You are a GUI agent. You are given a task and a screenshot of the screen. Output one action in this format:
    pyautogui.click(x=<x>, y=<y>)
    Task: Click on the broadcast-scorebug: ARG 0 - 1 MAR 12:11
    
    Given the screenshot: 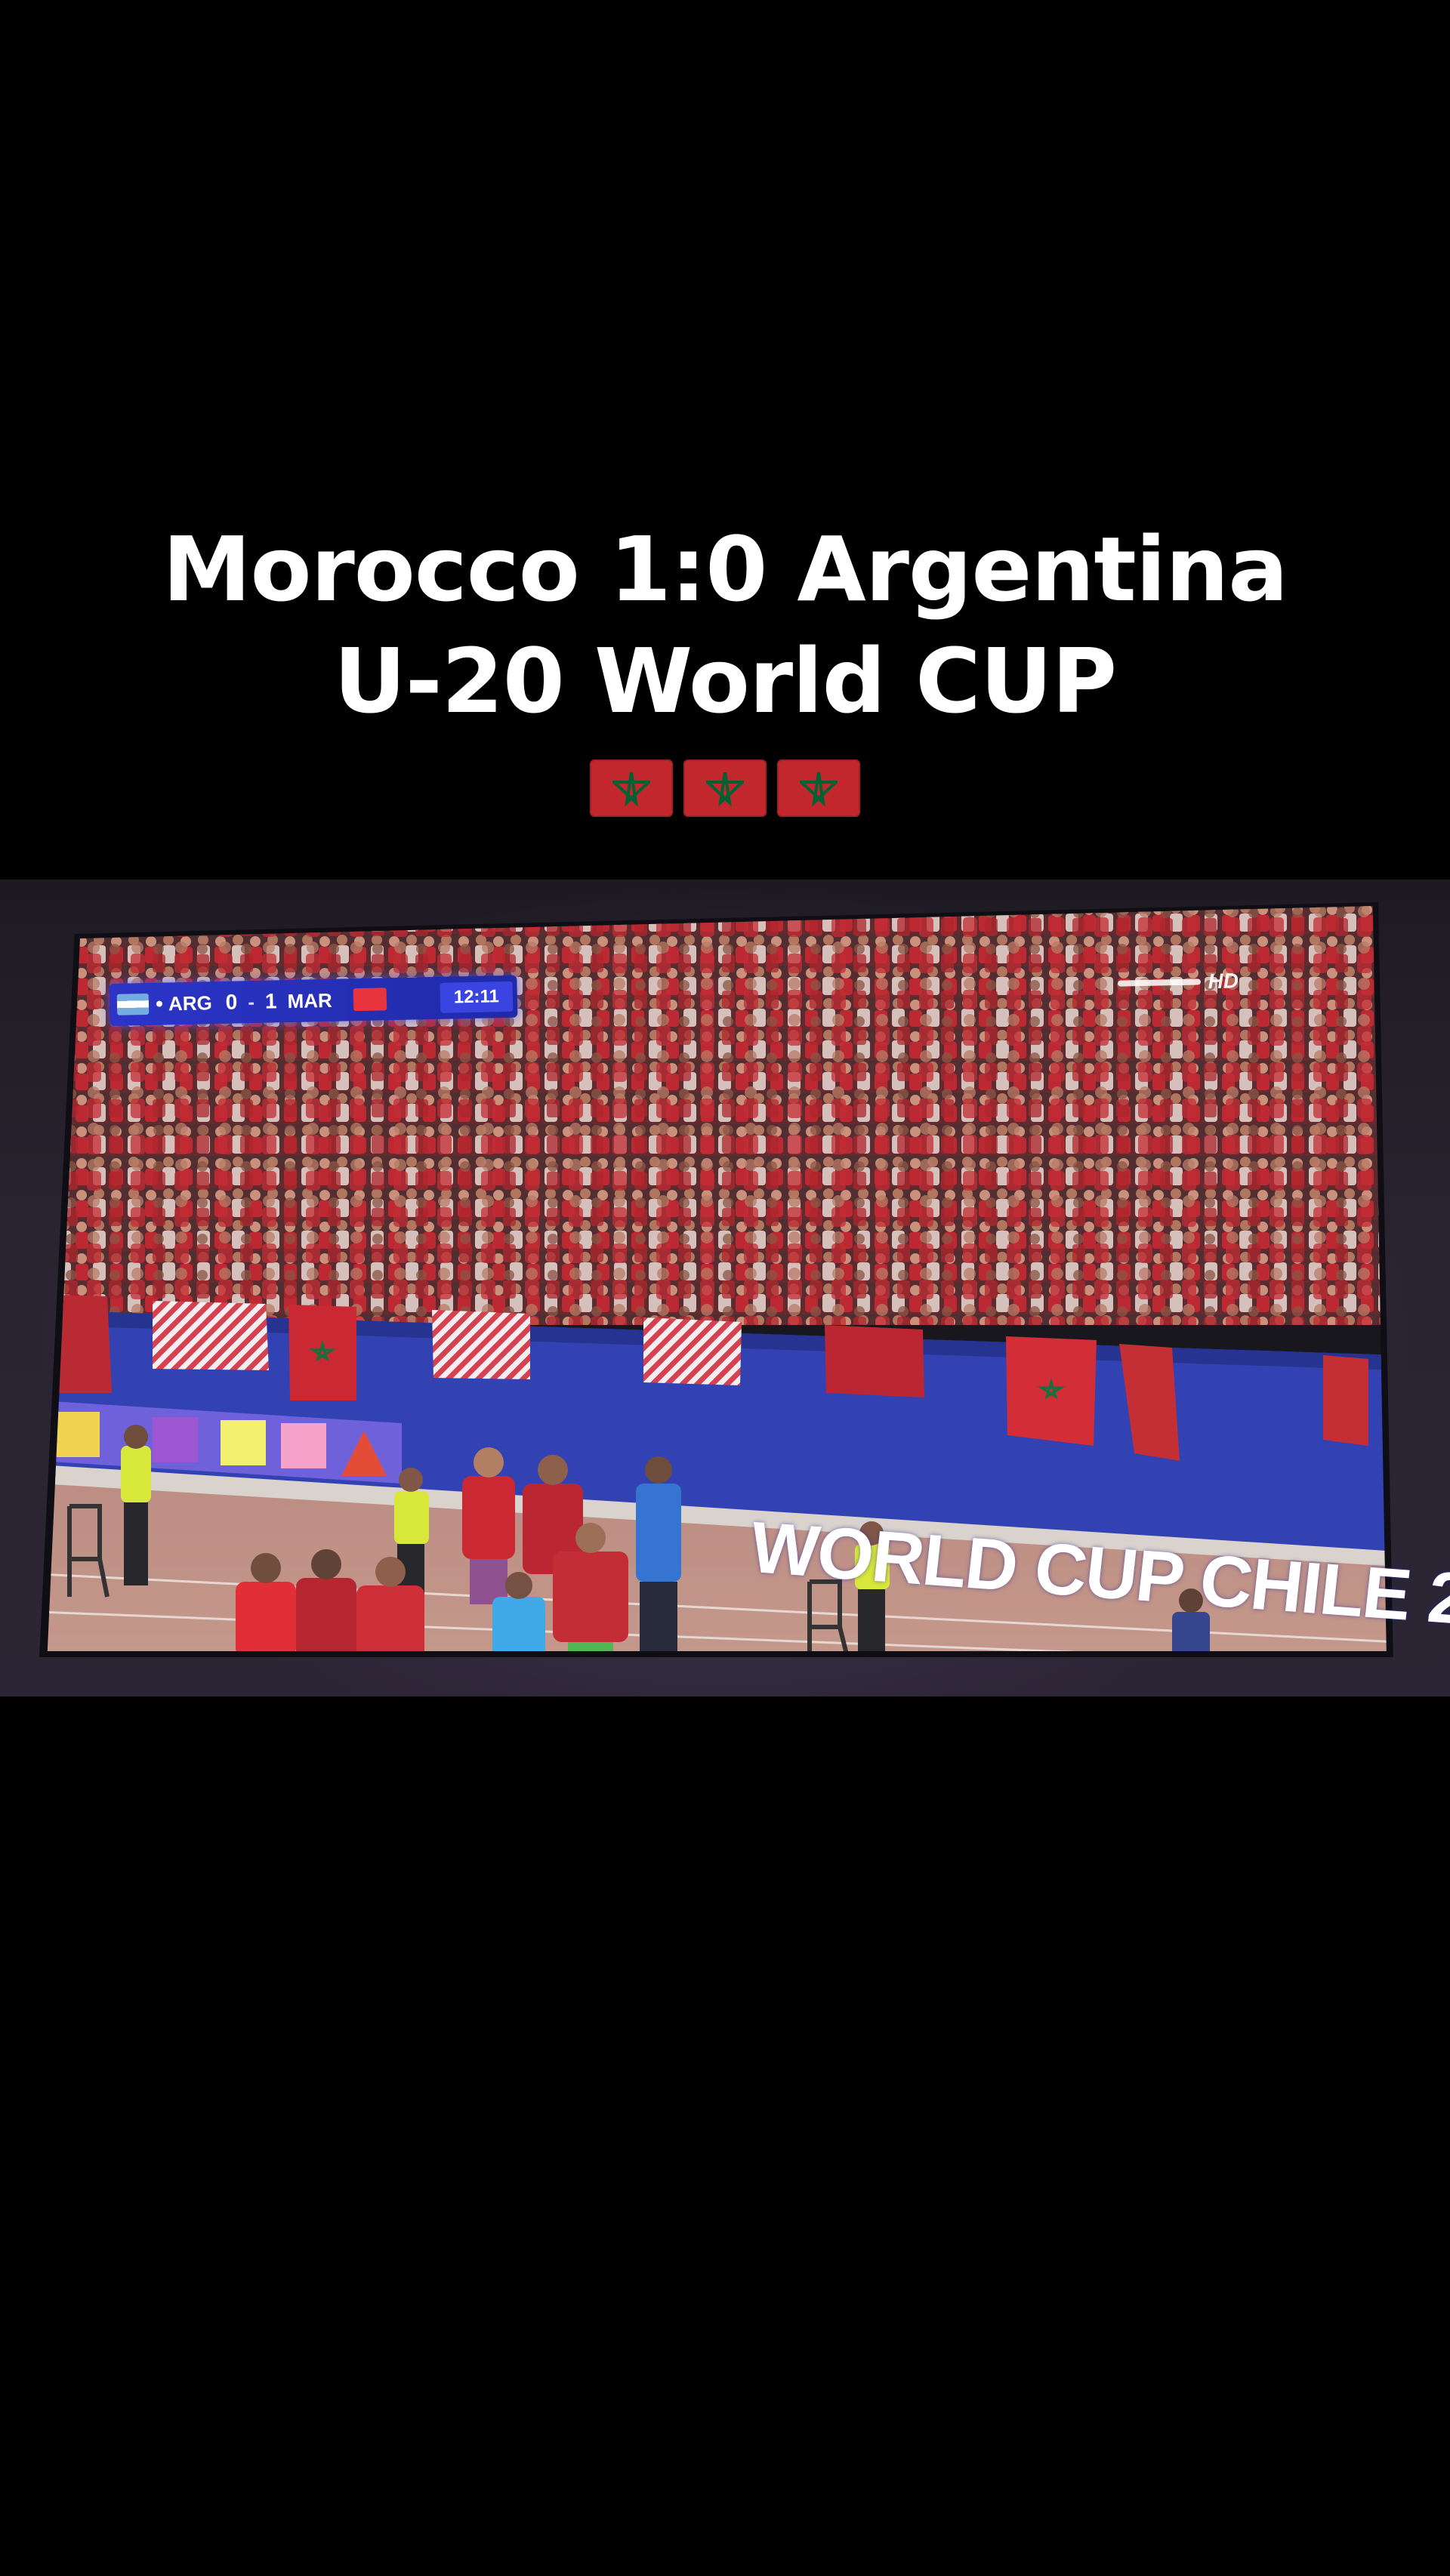 What is the action you would take?
    pyautogui.click(x=313, y=1000)
    